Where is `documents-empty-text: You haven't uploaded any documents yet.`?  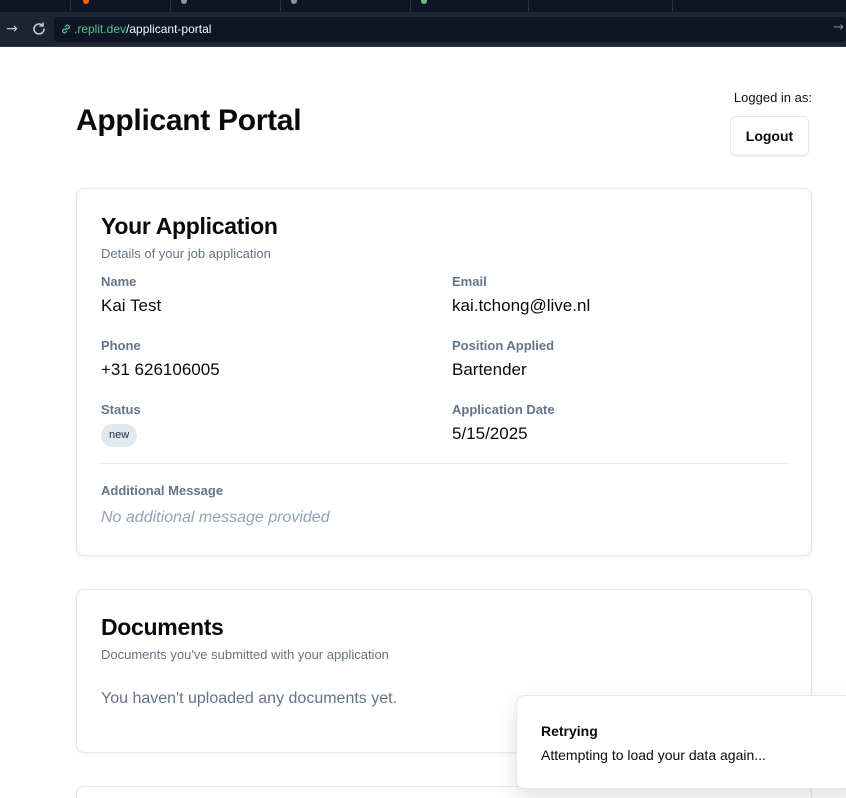
documents-empty-text: You haven't uploaded any documents yet. is located at coordinates (249, 698).